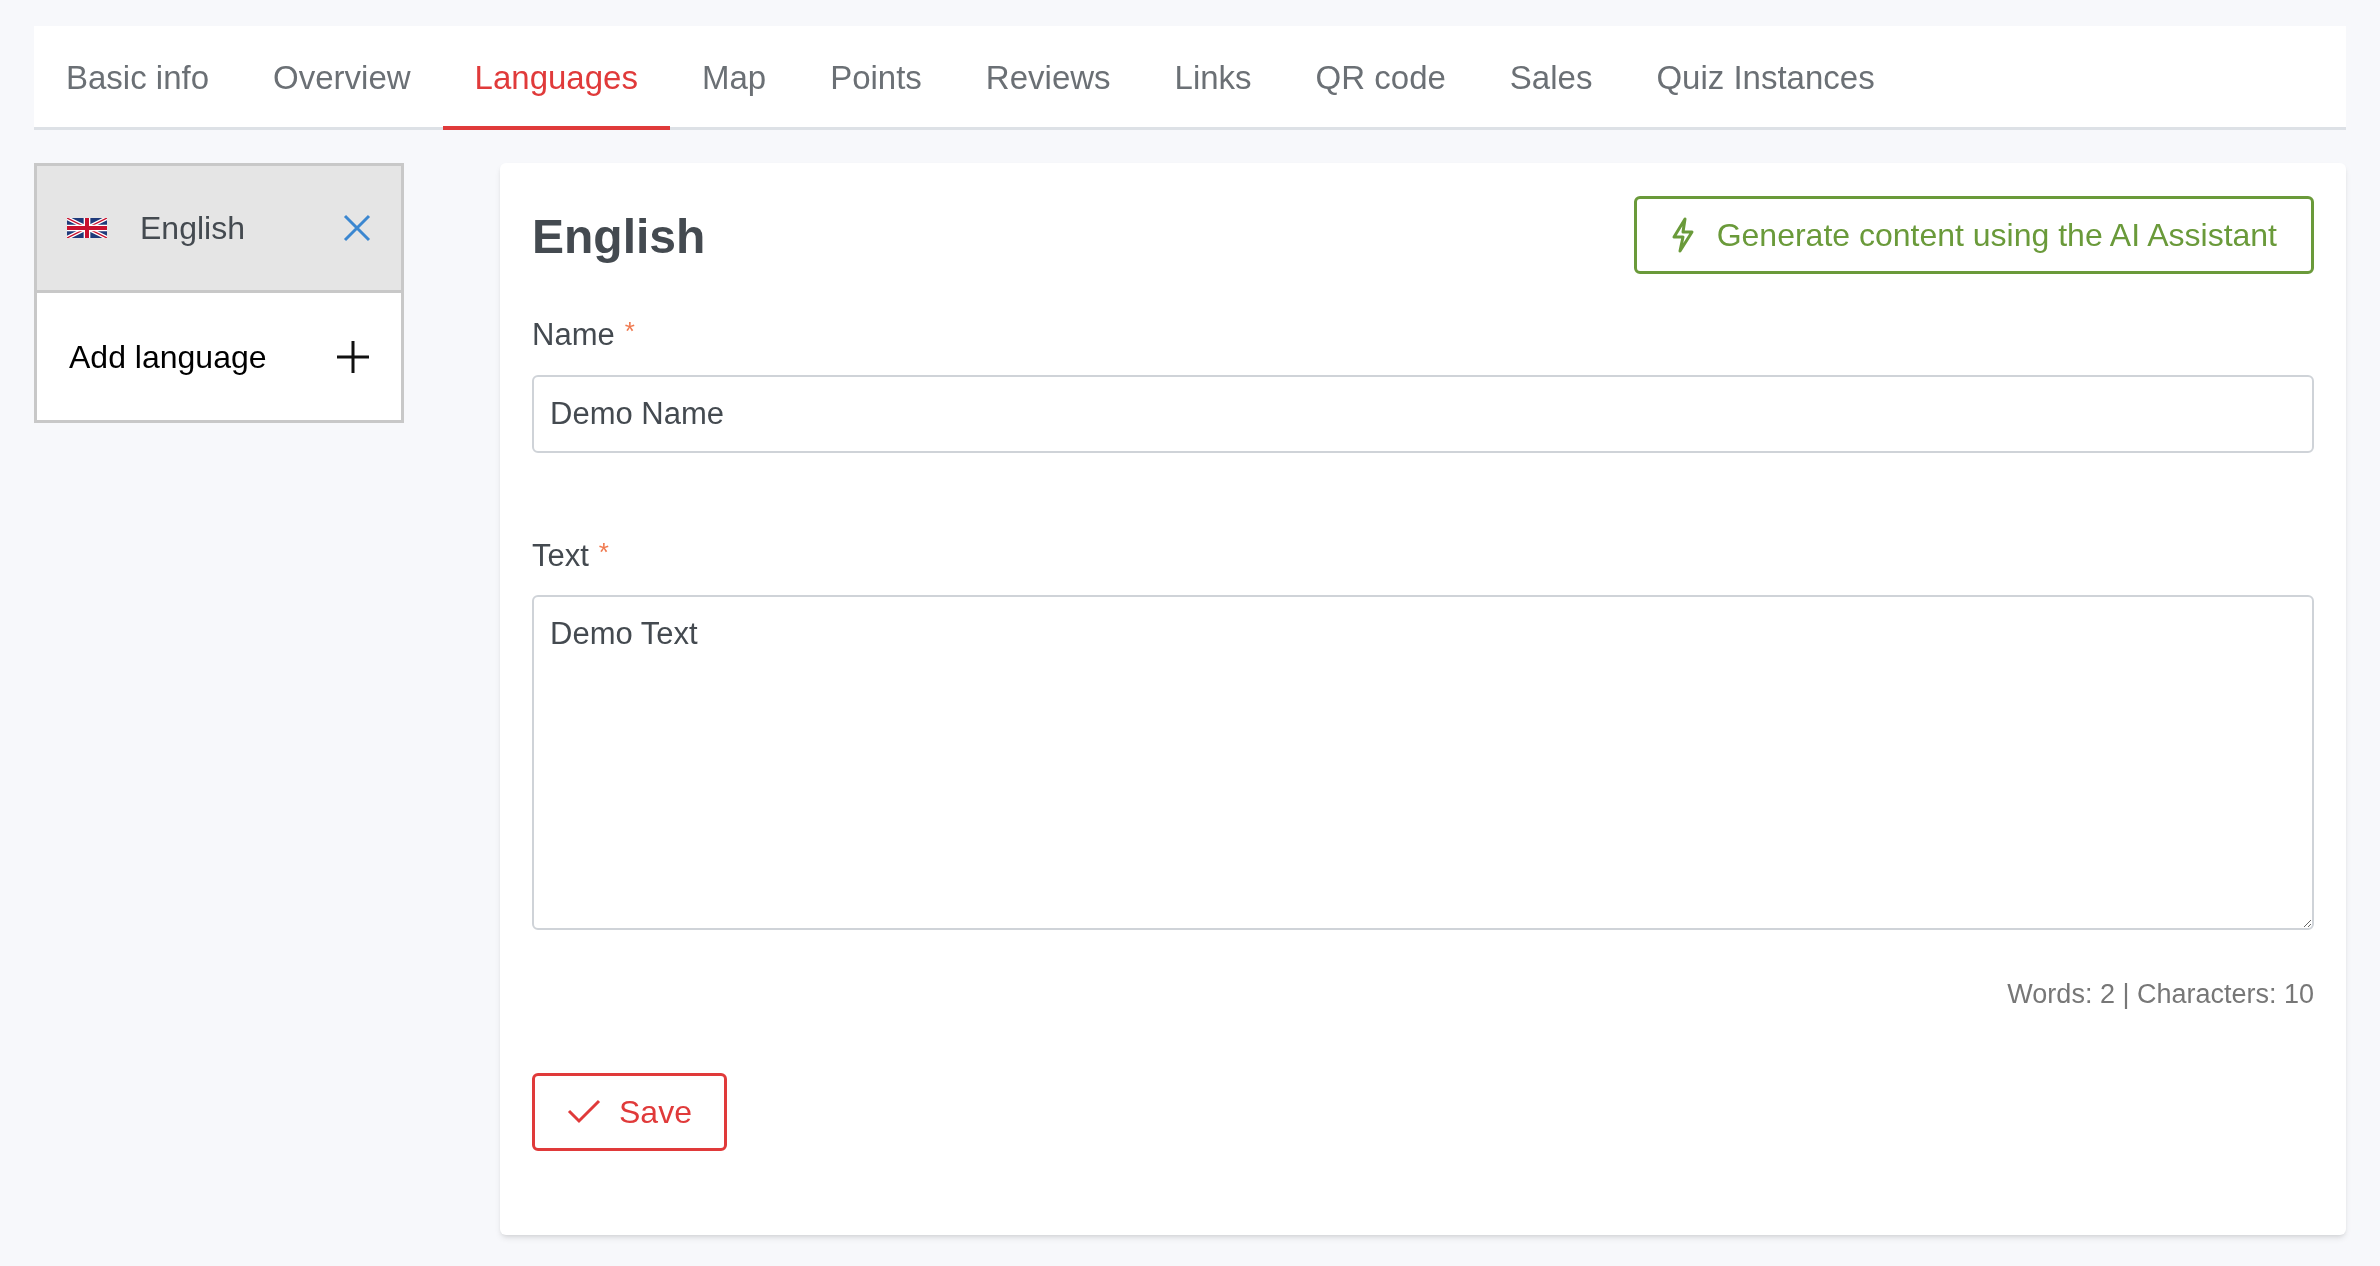  Describe the element at coordinates (138, 78) in the screenshot. I see `tab: Basic info` at that location.